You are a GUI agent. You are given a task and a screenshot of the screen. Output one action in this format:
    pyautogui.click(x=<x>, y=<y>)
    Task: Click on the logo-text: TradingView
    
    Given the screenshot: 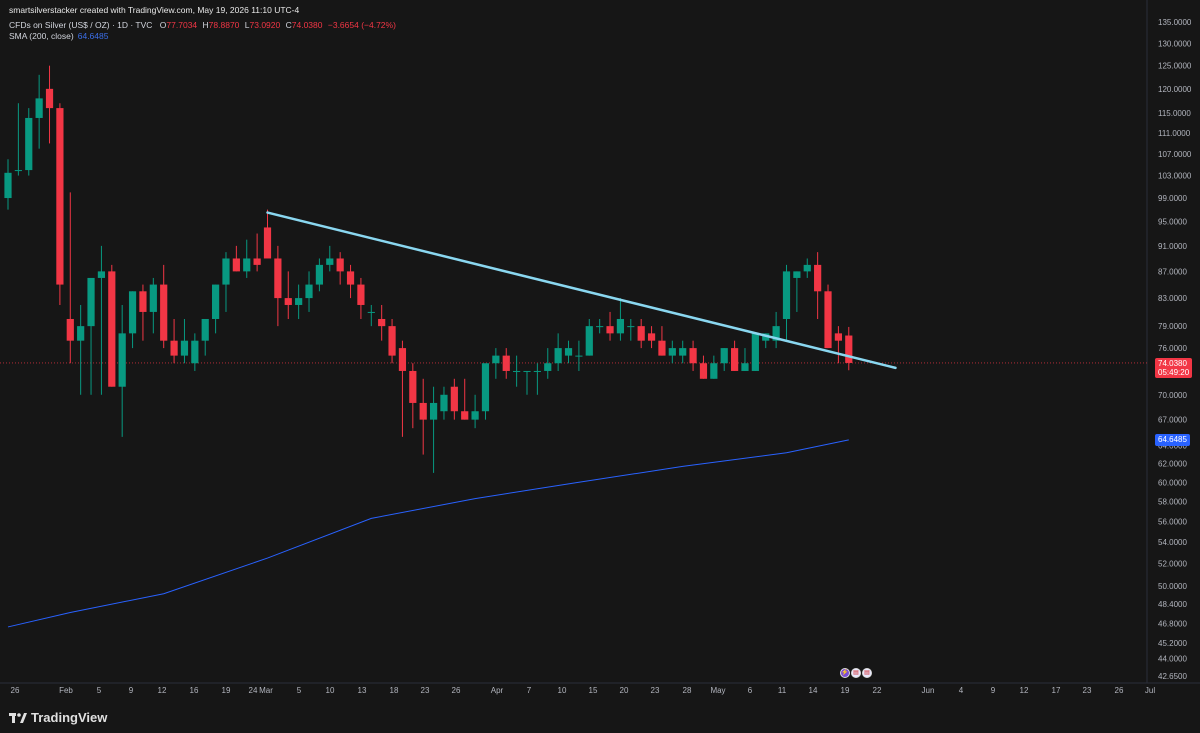 What is the action you would take?
    pyautogui.click(x=69, y=717)
    